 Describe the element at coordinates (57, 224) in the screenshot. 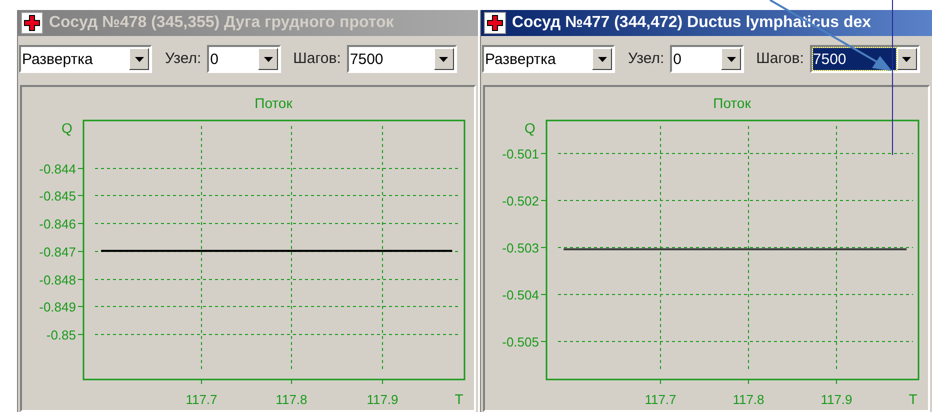

I see `axis-tick-label: -0.846` at that location.